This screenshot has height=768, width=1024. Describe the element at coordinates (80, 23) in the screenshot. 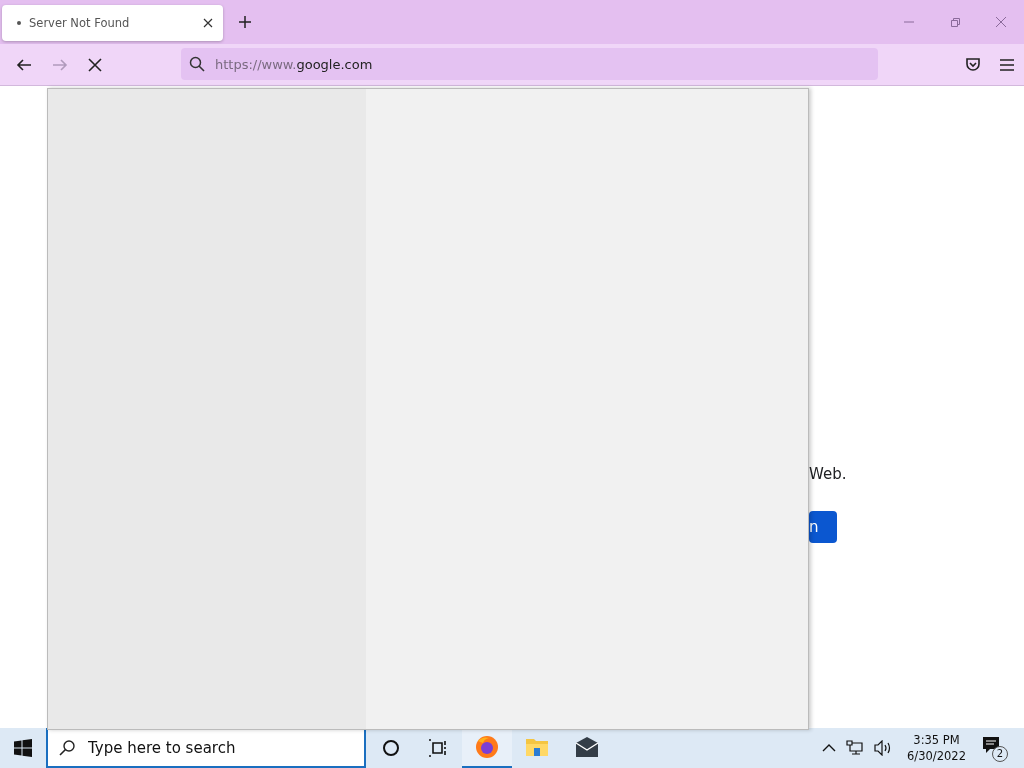

I see `tab-title: Server Not Found` at that location.